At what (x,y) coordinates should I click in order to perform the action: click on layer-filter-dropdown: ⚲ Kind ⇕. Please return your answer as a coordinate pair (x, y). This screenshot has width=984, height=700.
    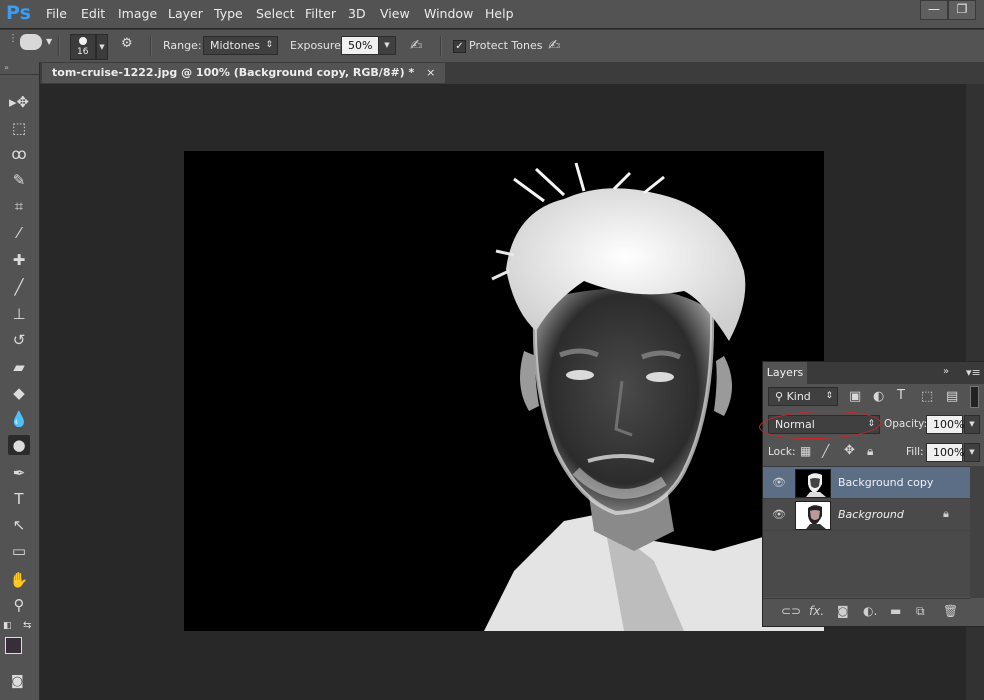
    Looking at the image, I should click on (803, 396).